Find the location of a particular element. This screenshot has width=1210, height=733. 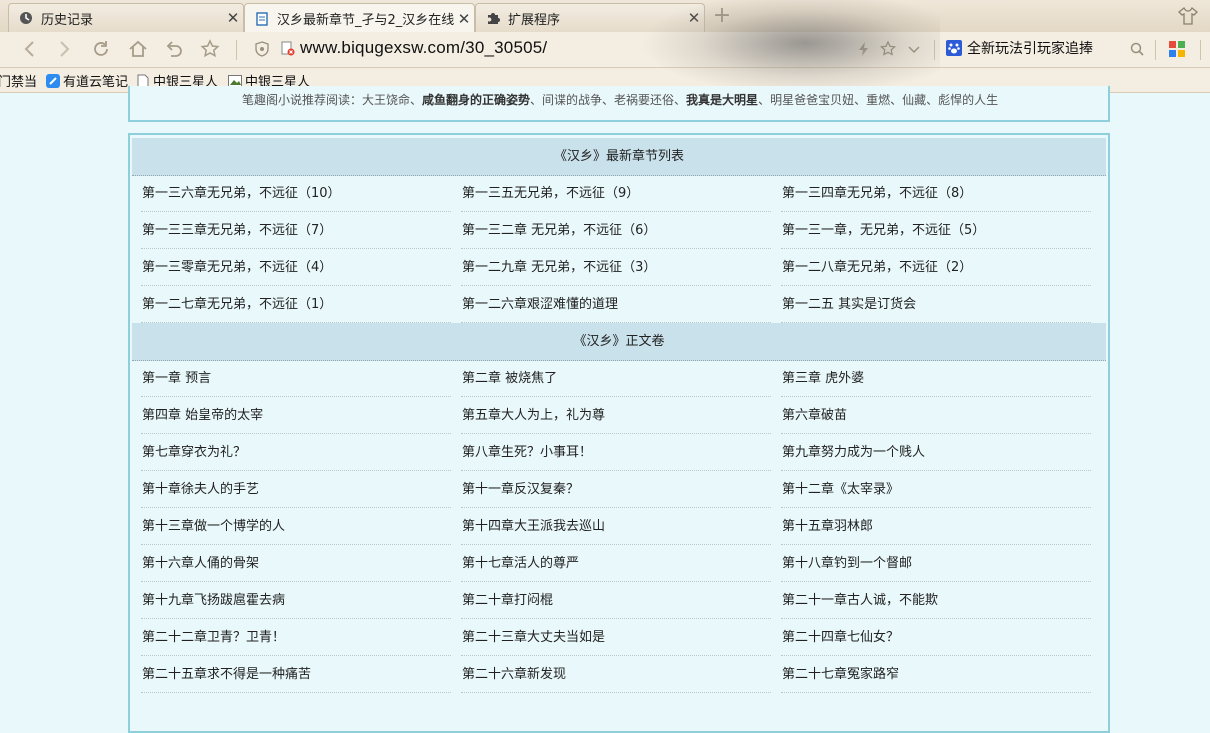

bookmark-label: 门禁当 is located at coordinates (19, 82).